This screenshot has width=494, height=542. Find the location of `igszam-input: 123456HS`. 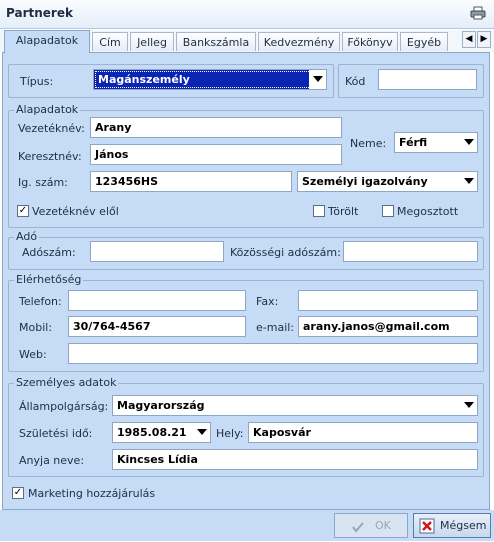

igszam-input: 123456HS is located at coordinates (191, 181).